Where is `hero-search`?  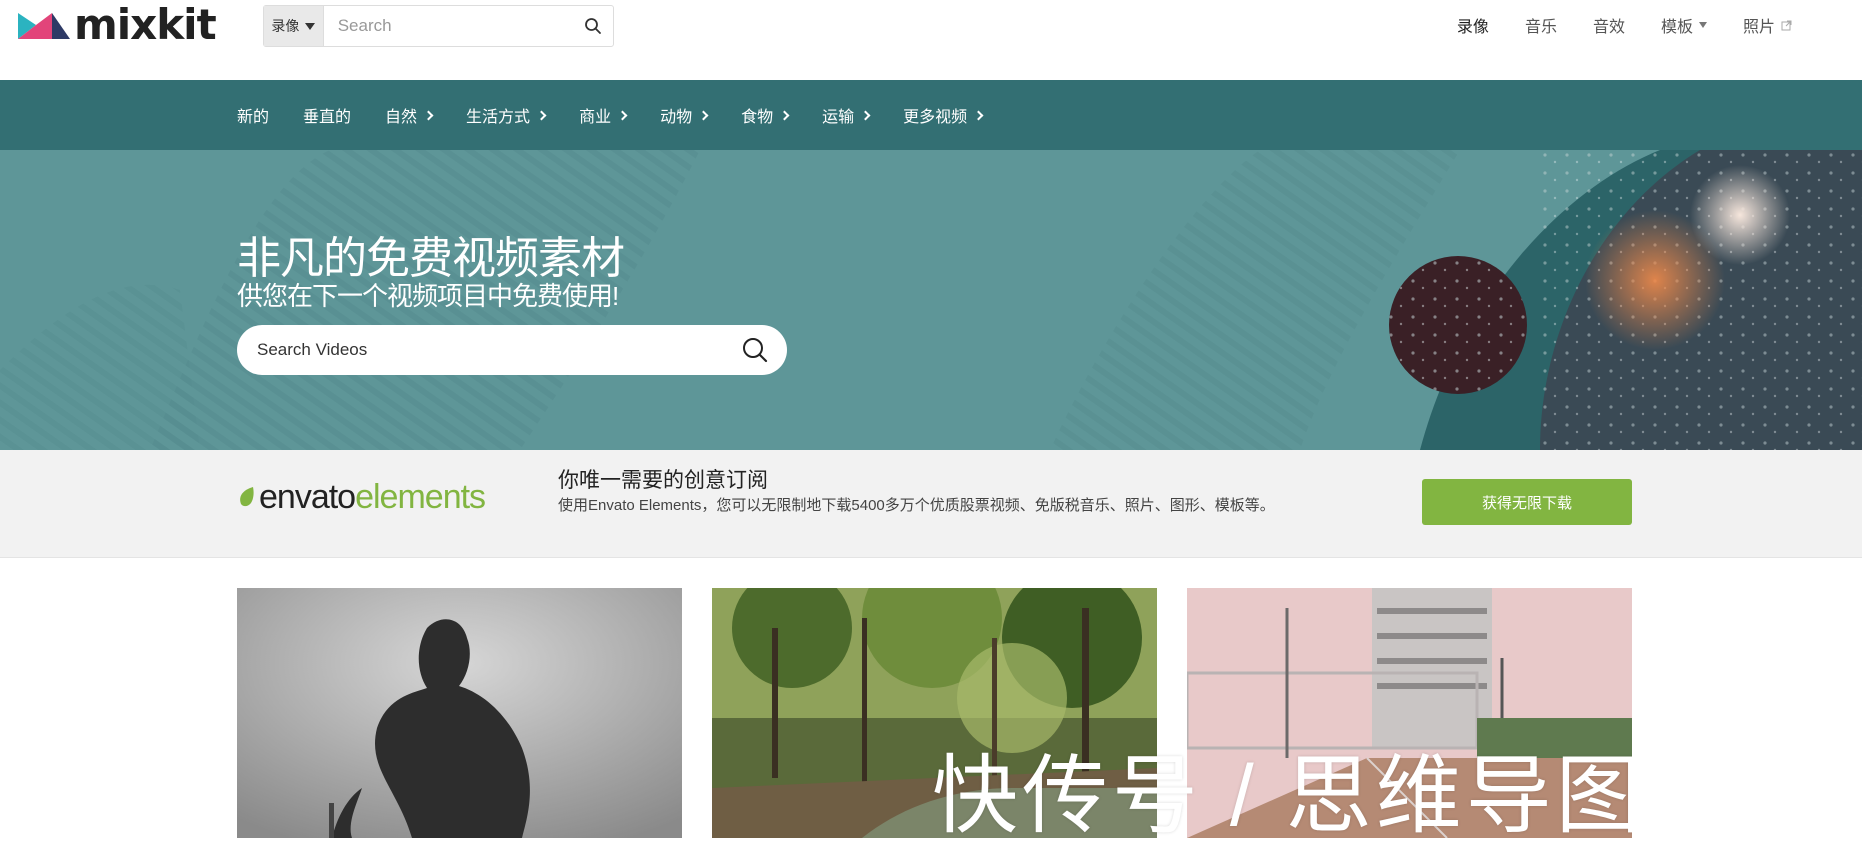 hero-search is located at coordinates (512, 350).